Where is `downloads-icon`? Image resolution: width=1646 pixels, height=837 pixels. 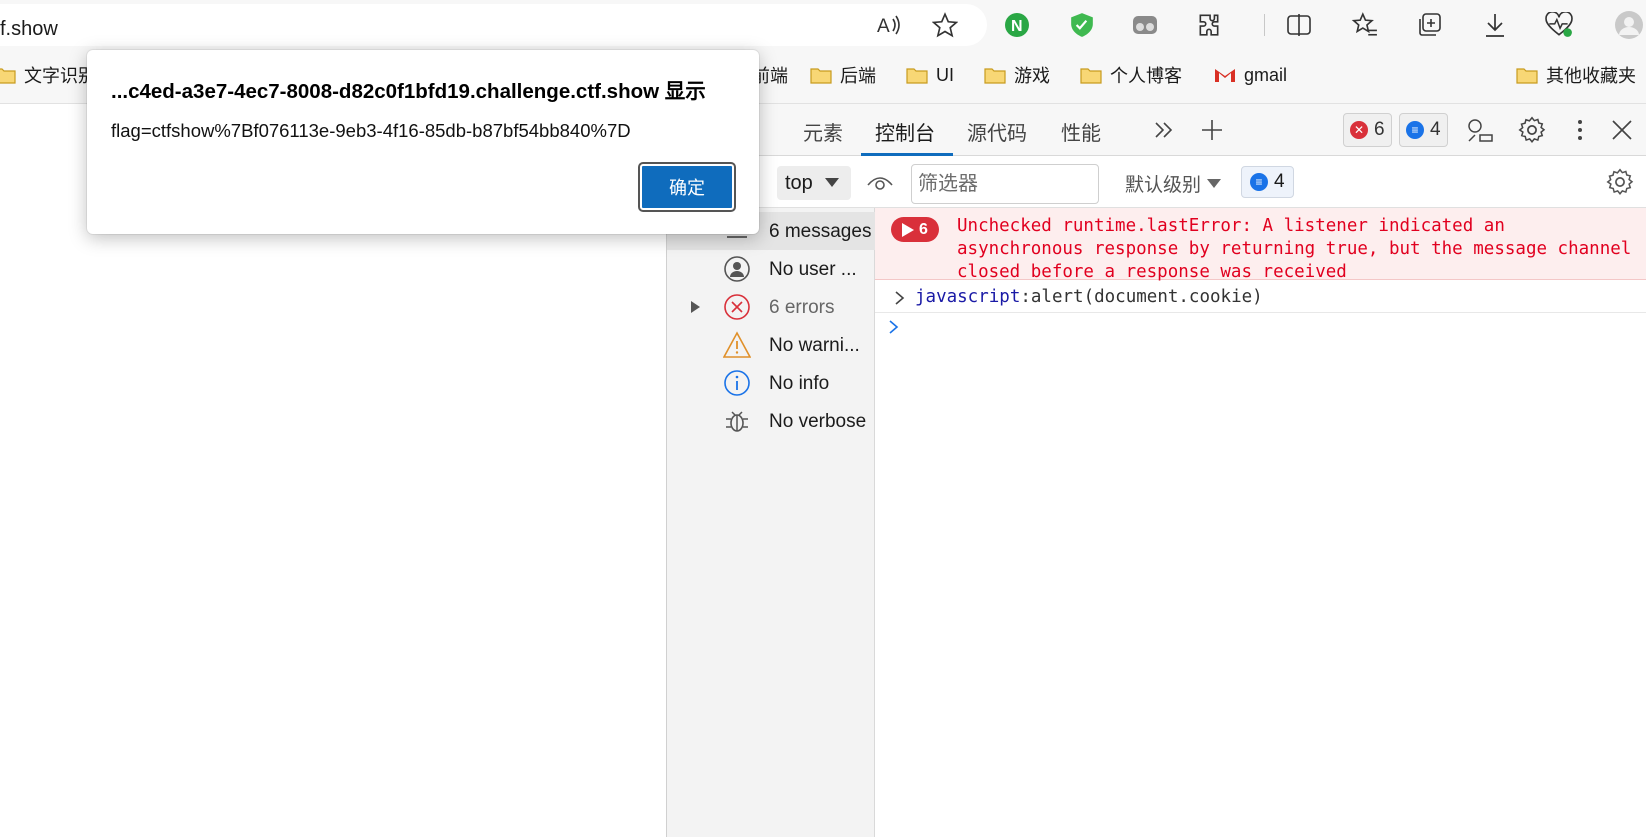 downloads-icon is located at coordinates (1495, 25).